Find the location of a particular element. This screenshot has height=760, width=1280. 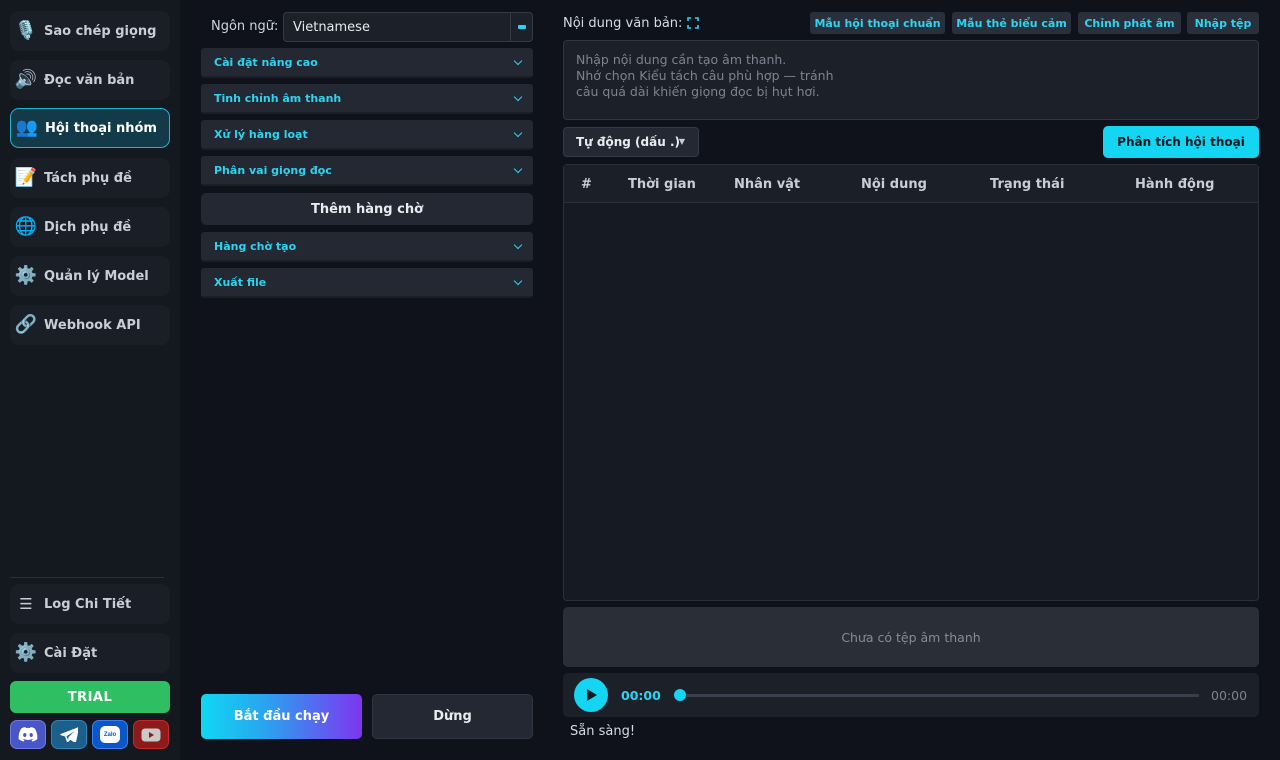

section-generation-queue: Hàng chờ tạo is located at coordinates (367, 247).